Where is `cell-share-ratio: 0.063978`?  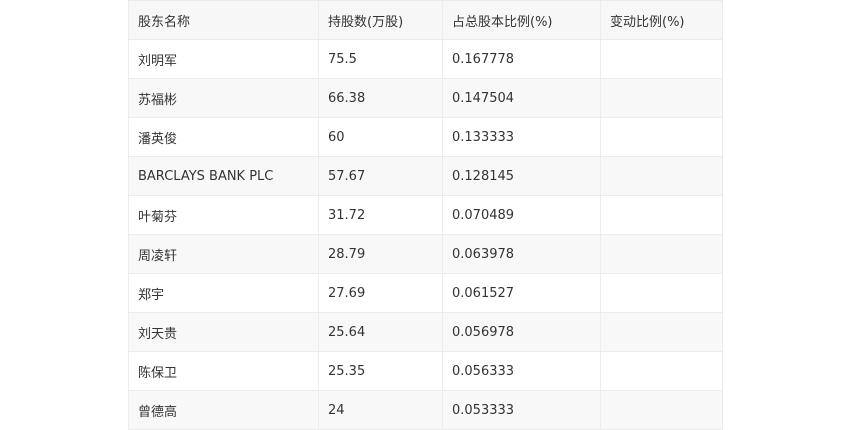
cell-share-ratio: 0.063978 is located at coordinates (521, 254).